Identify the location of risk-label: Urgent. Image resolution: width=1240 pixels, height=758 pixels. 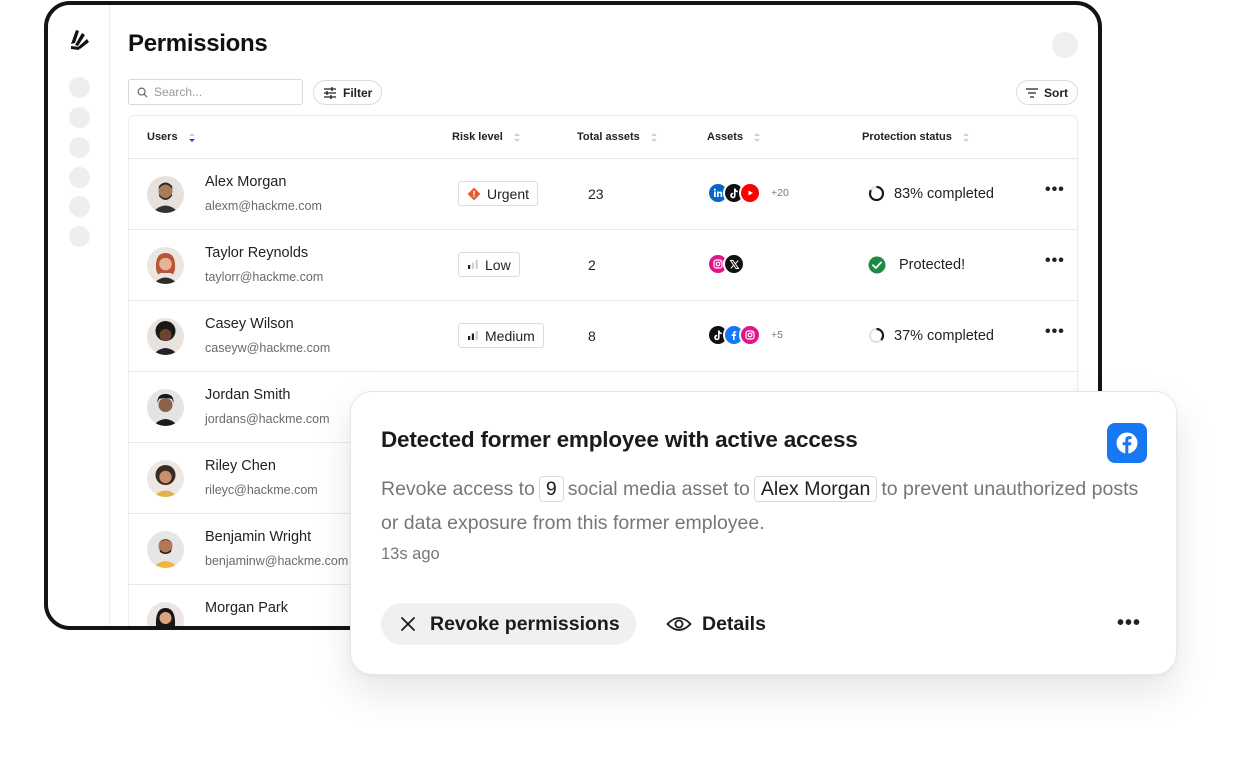
(508, 193).